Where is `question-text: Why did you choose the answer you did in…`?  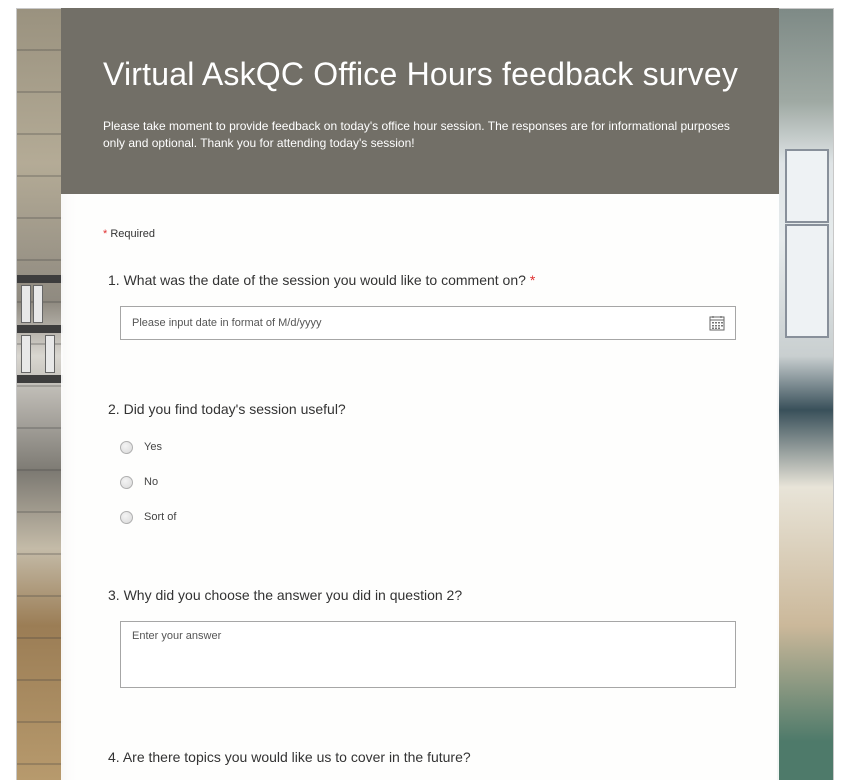 question-text: Why did you choose the answer you did in… is located at coordinates (293, 595).